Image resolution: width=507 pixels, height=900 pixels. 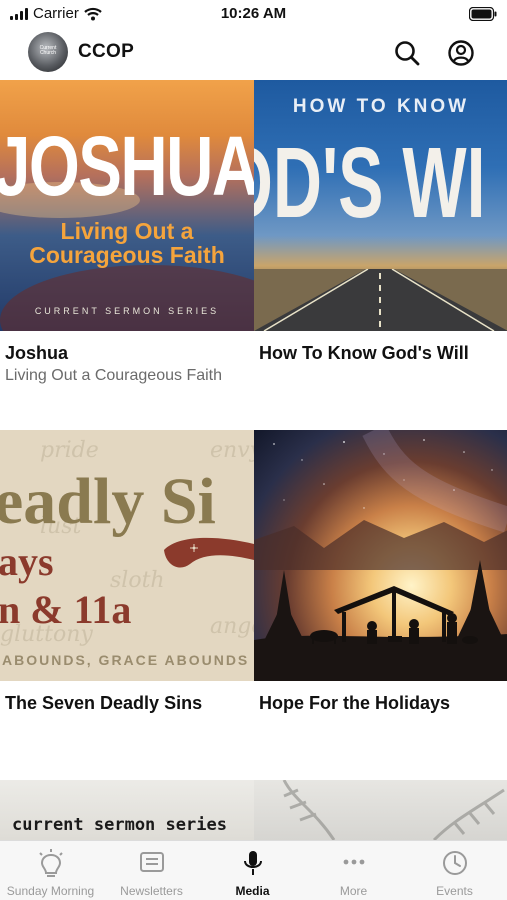 What do you see at coordinates (127, 231) in the screenshot?
I see `artwork-line: Living Out a` at bounding box center [127, 231].